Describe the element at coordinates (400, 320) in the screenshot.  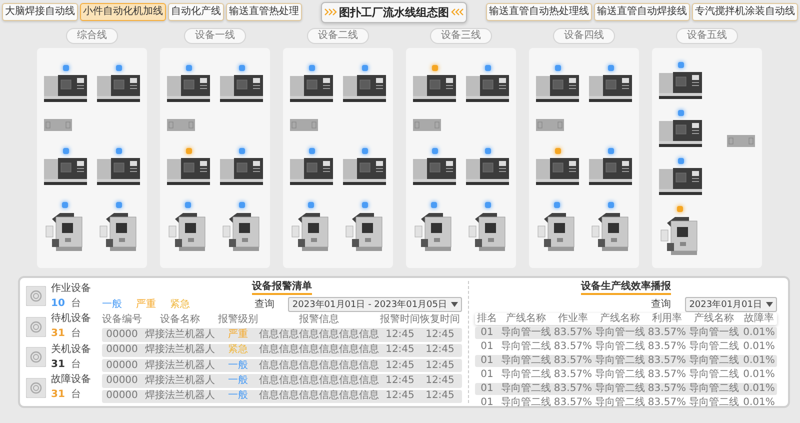
I see `column-header: 报警时间` at that location.